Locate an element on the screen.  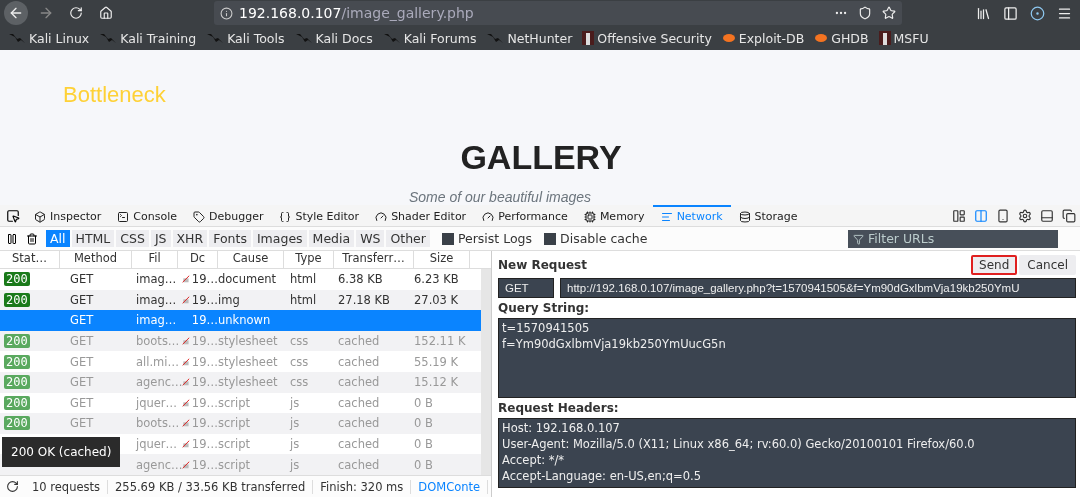
responsive-icon is located at coordinates (1003, 215).